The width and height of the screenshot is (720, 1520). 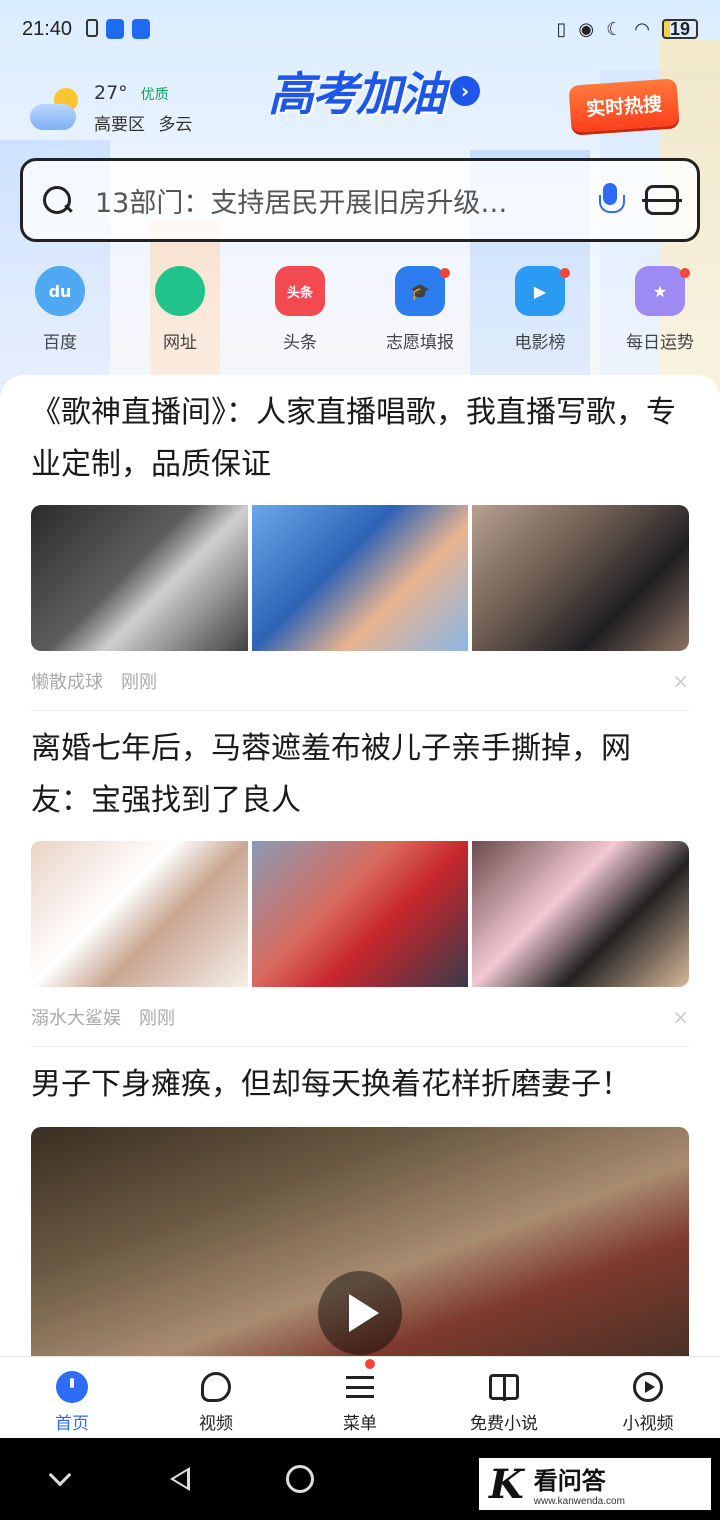 I want to click on bottom-nav: 首页 视频 菜单 免费小说 小视频, so click(x=360, y=1397).